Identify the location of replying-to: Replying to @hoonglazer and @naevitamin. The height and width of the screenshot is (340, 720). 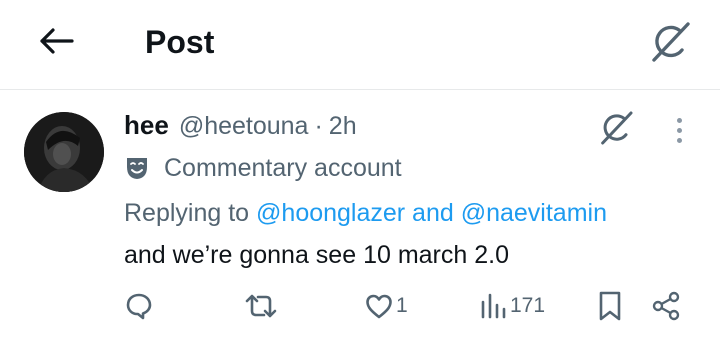
(365, 213).